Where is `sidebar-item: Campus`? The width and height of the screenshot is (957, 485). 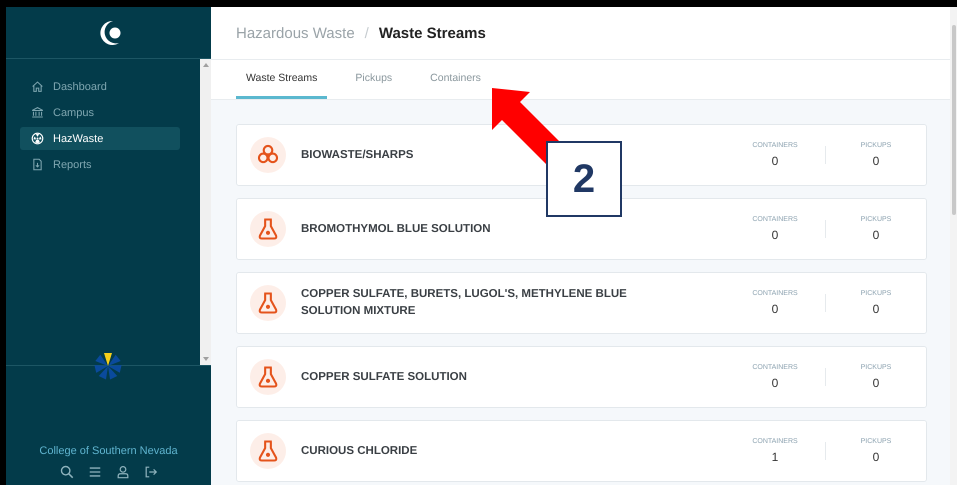
sidebar-item: Campus is located at coordinates (100, 112).